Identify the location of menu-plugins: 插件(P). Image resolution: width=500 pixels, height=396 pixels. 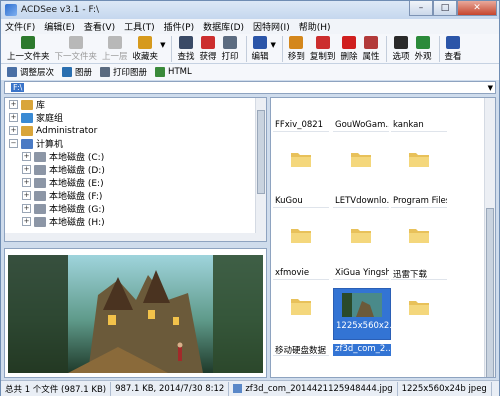
(179, 26).